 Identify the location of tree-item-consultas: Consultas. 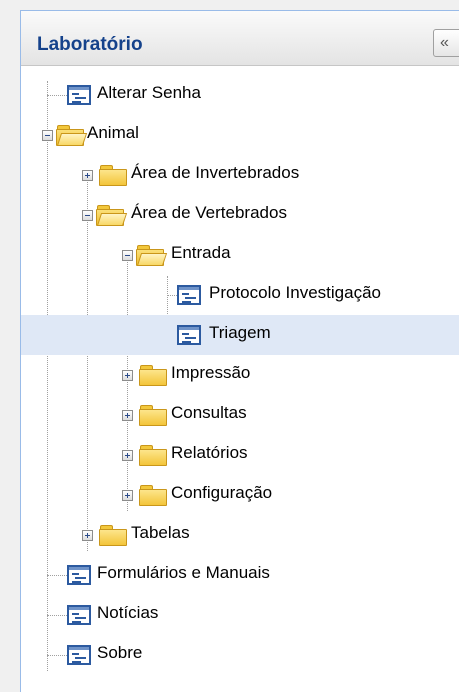
(240, 415).